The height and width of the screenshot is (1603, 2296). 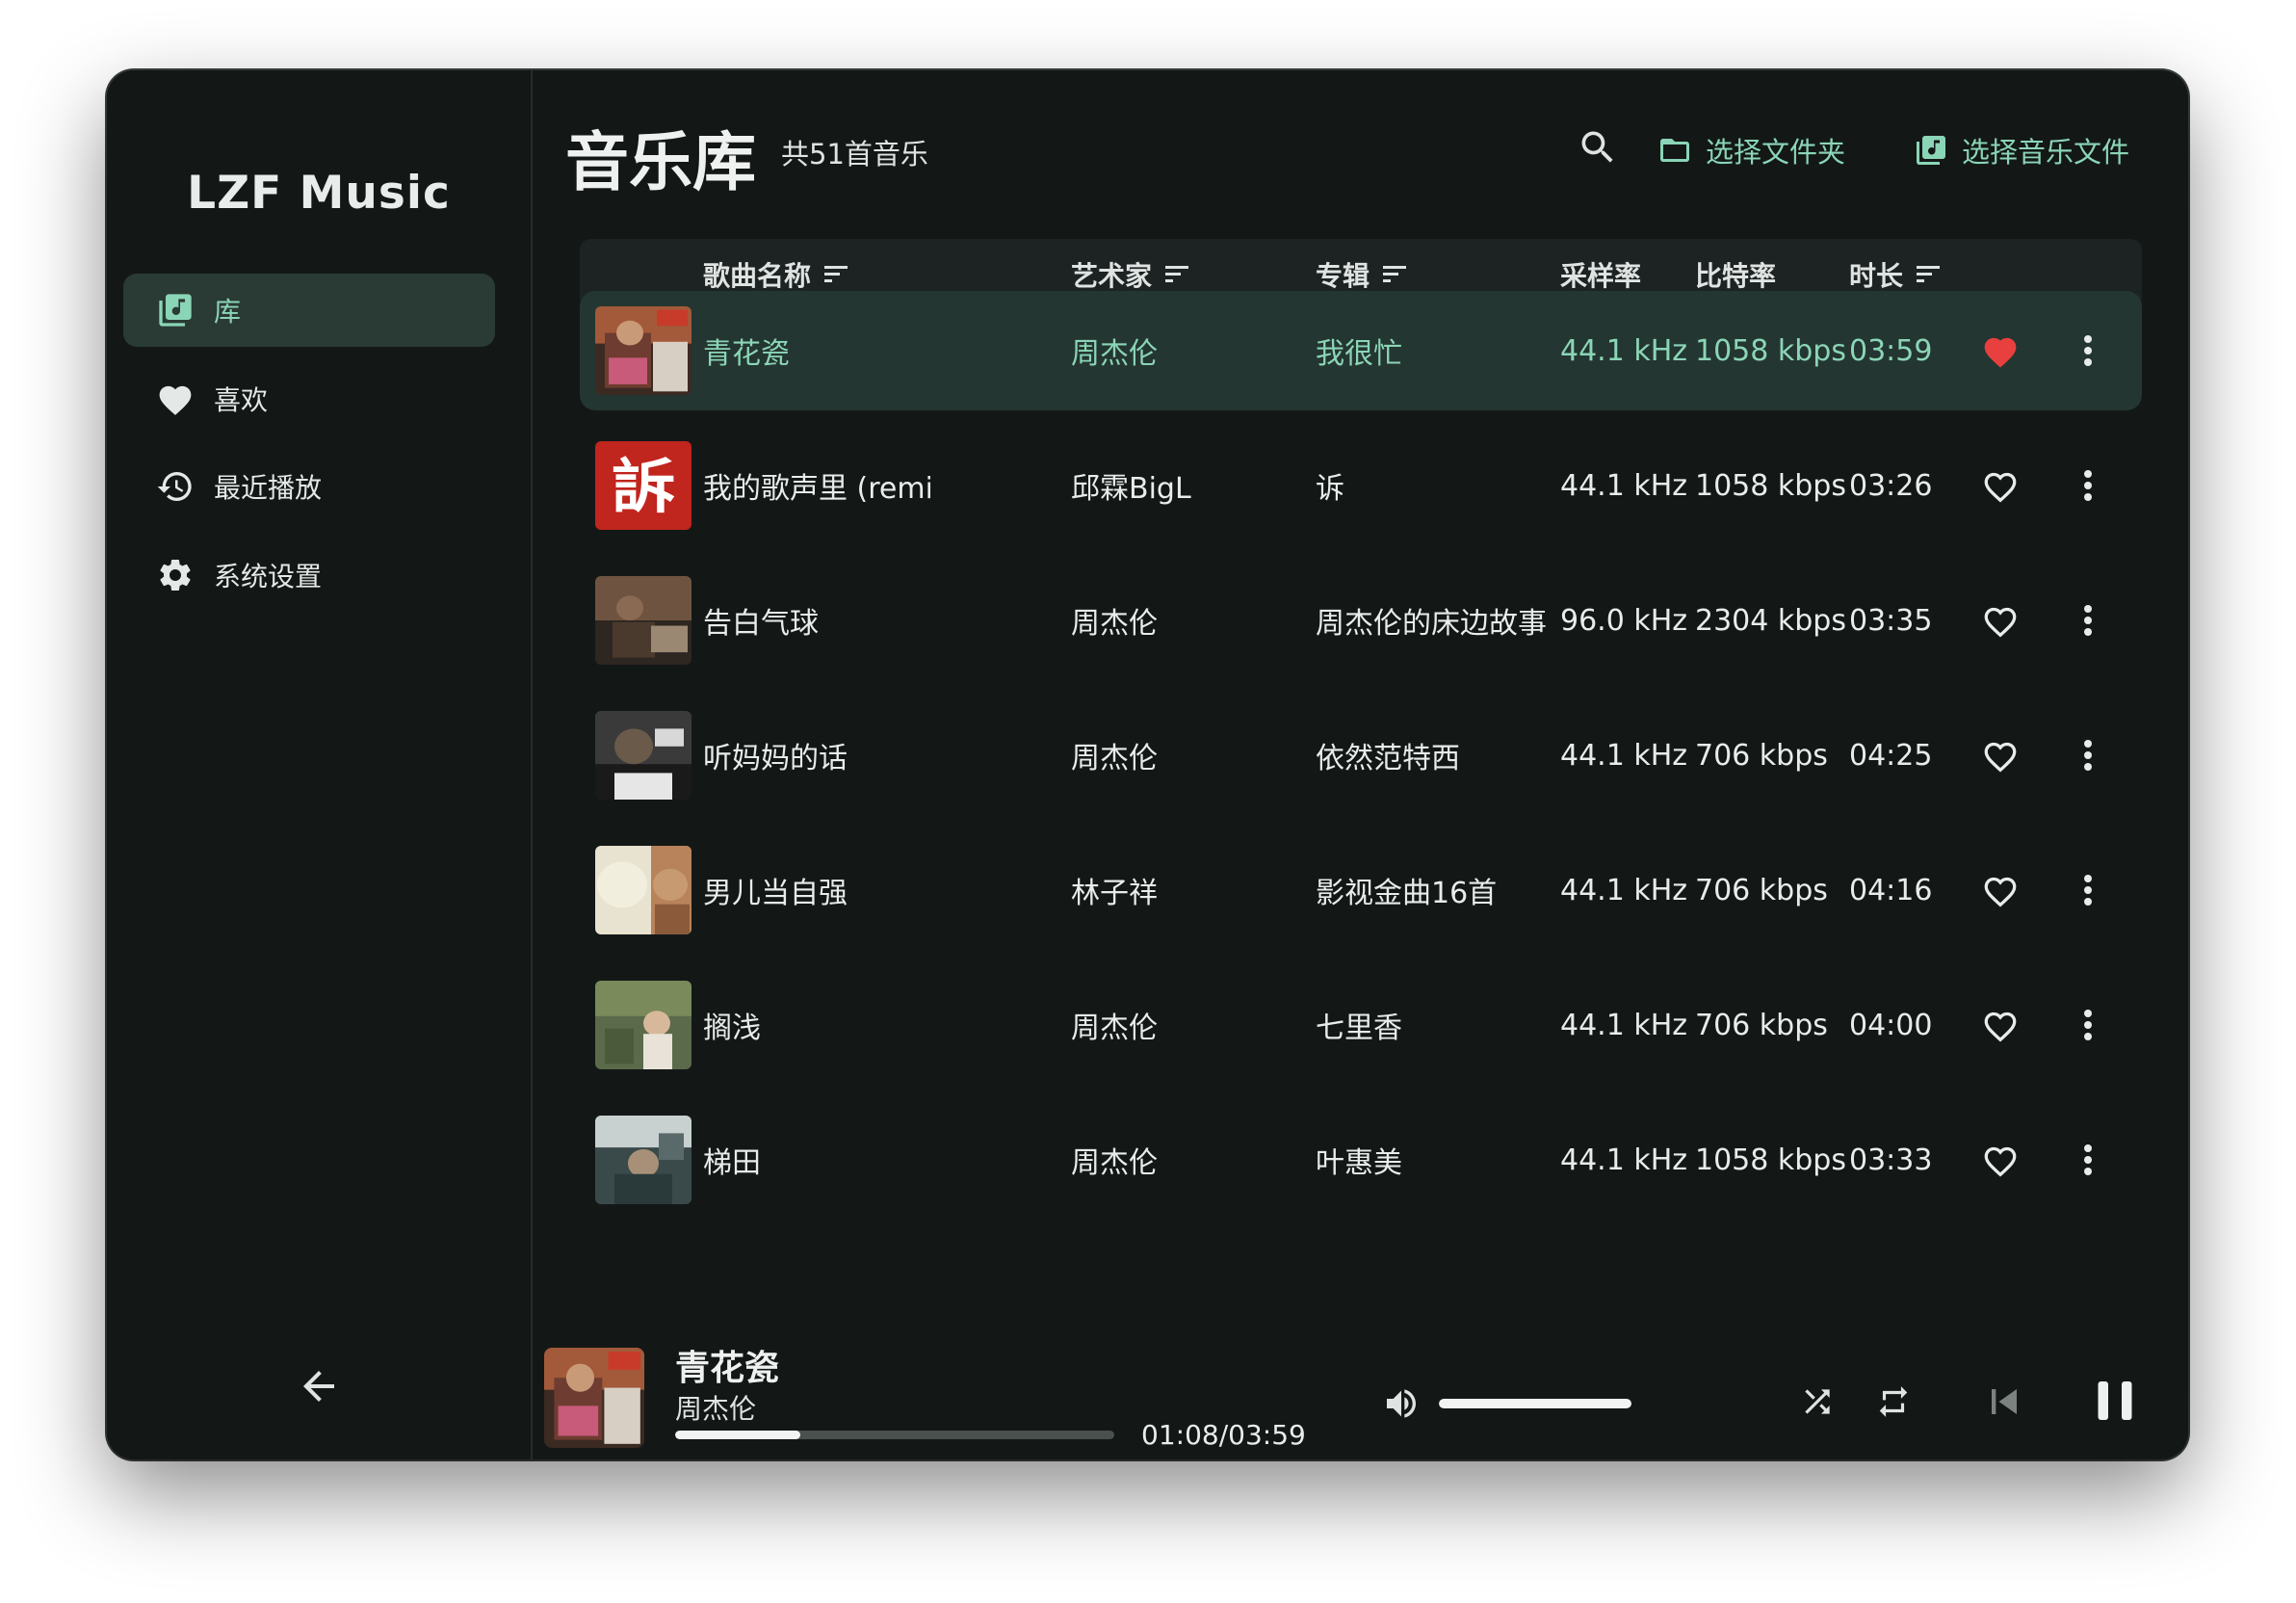 I want to click on song-album: 诉, so click(x=1330, y=489).